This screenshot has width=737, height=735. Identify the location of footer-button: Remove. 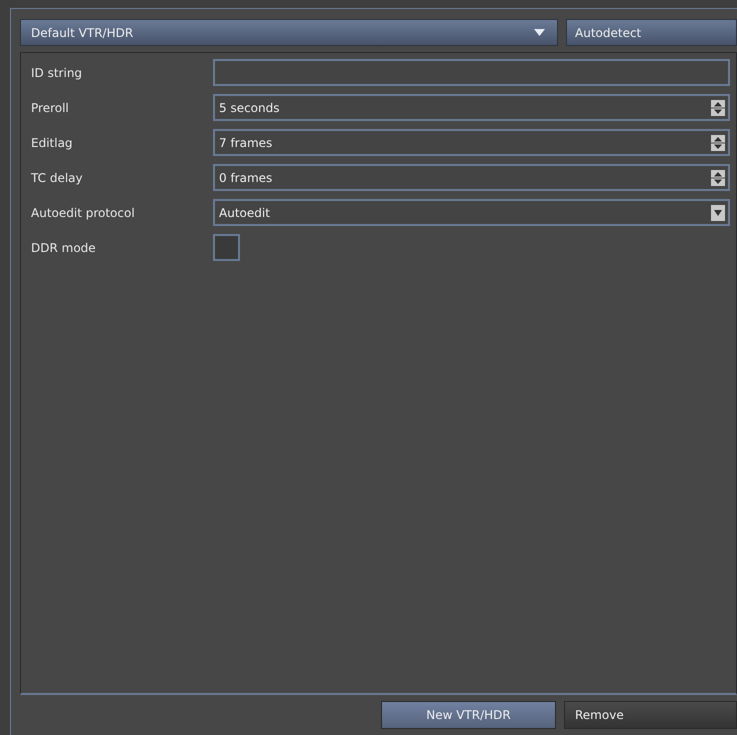
(650, 715).